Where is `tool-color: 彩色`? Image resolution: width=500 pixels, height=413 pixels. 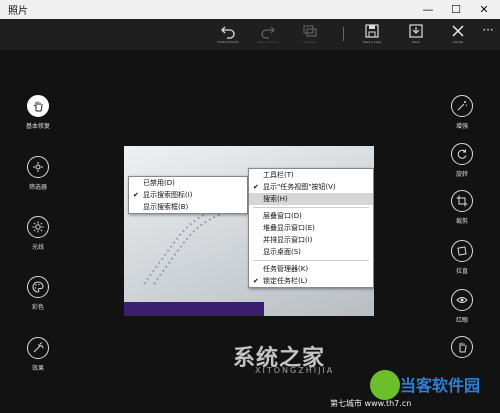
tool-color: 彩色 is located at coordinates (38, 293).